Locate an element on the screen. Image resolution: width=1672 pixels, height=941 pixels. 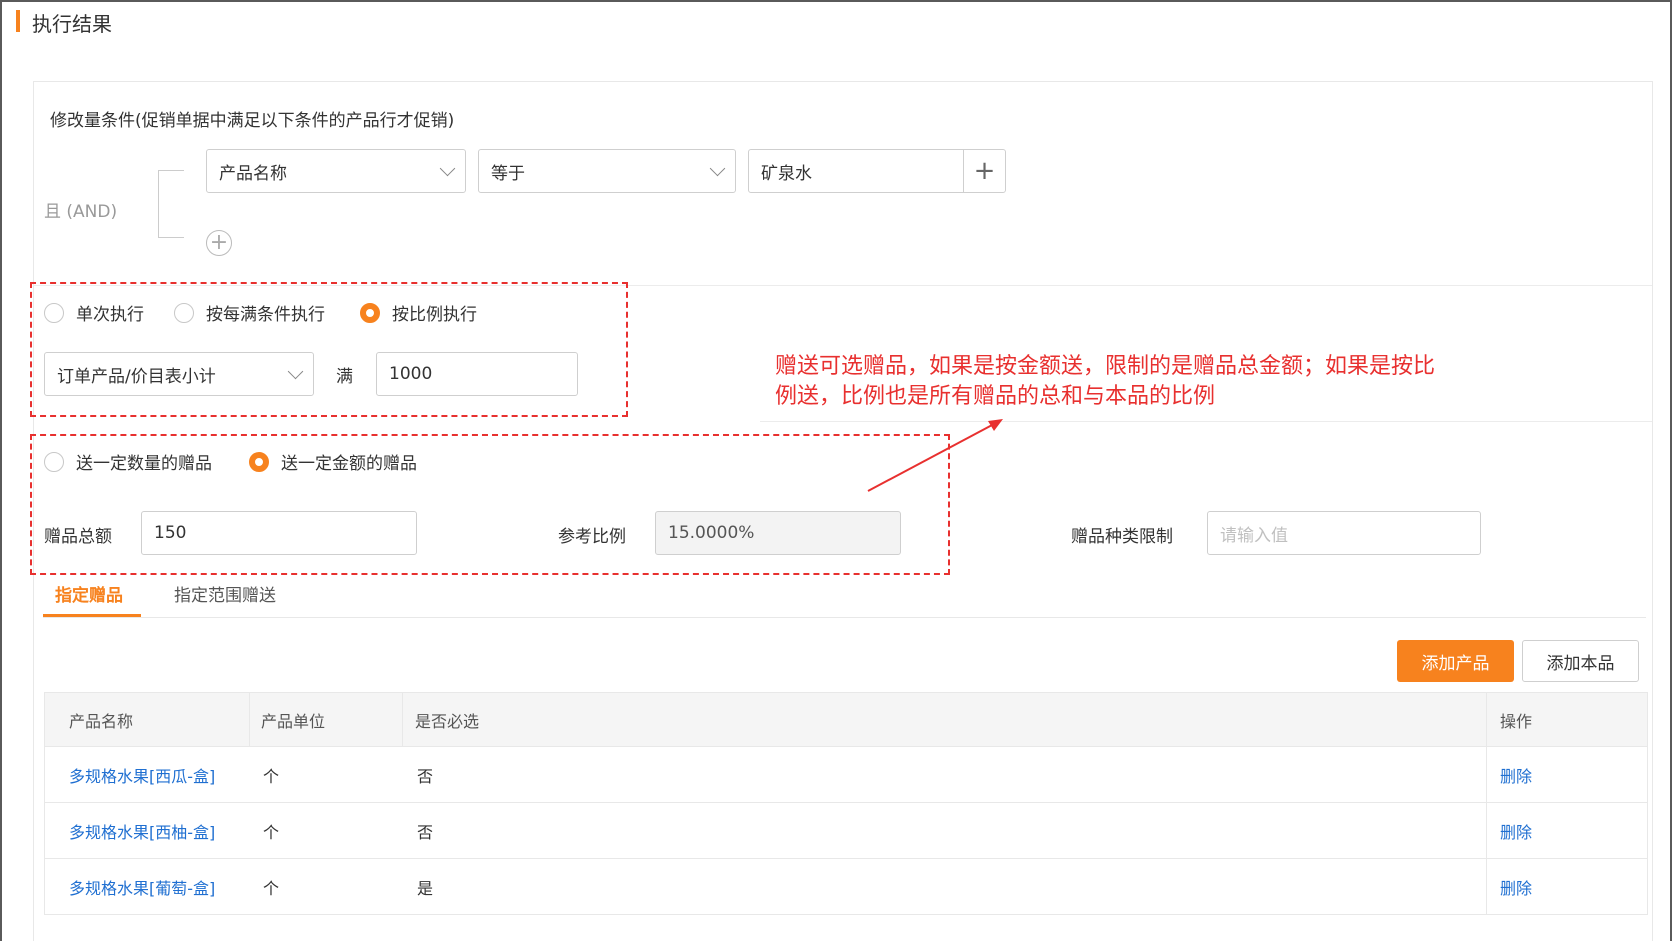
radio-single-execute: 单次执行 is located at coordinates (94, 312).